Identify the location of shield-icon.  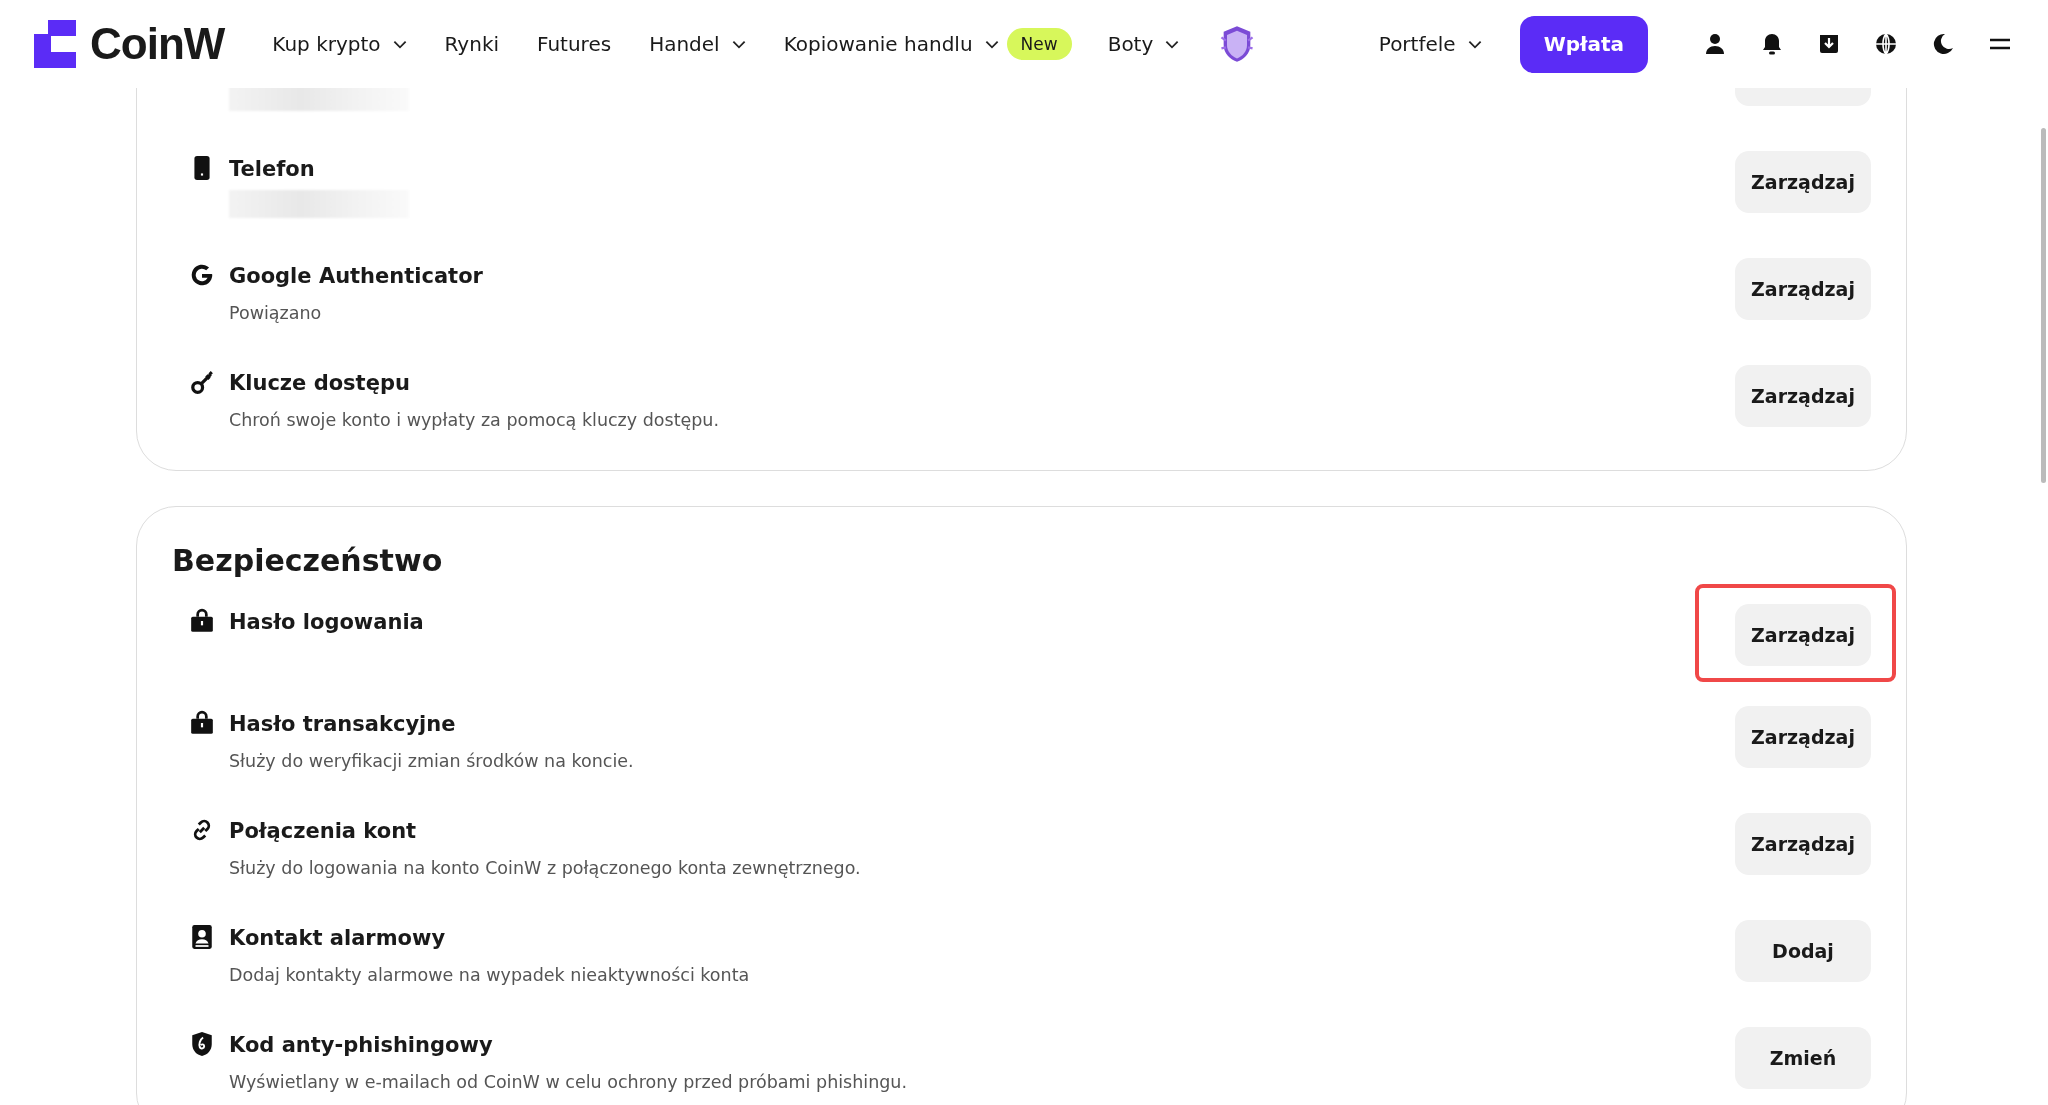
(202, 1044).